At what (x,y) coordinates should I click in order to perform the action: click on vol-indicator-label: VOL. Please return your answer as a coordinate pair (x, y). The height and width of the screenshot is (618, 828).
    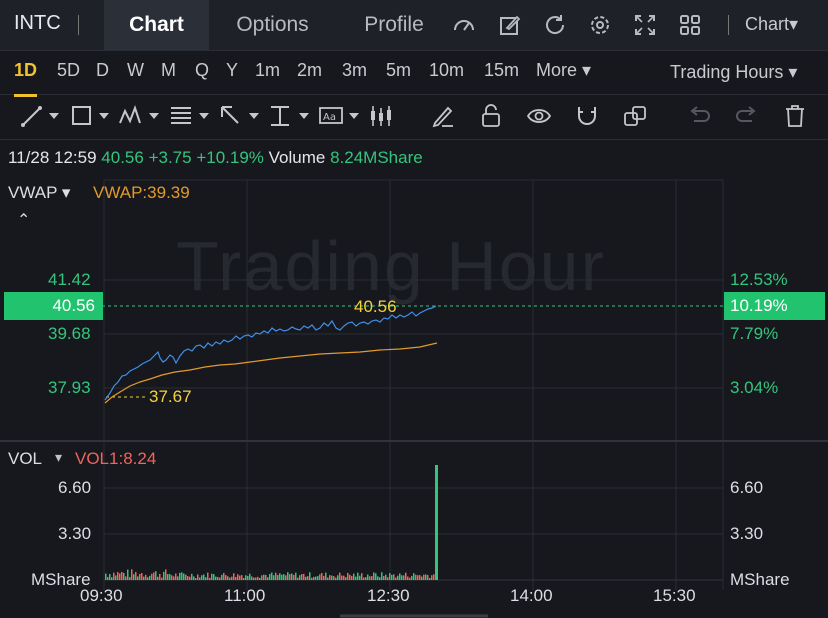
    Looking at the image, I should click on (25, 459).